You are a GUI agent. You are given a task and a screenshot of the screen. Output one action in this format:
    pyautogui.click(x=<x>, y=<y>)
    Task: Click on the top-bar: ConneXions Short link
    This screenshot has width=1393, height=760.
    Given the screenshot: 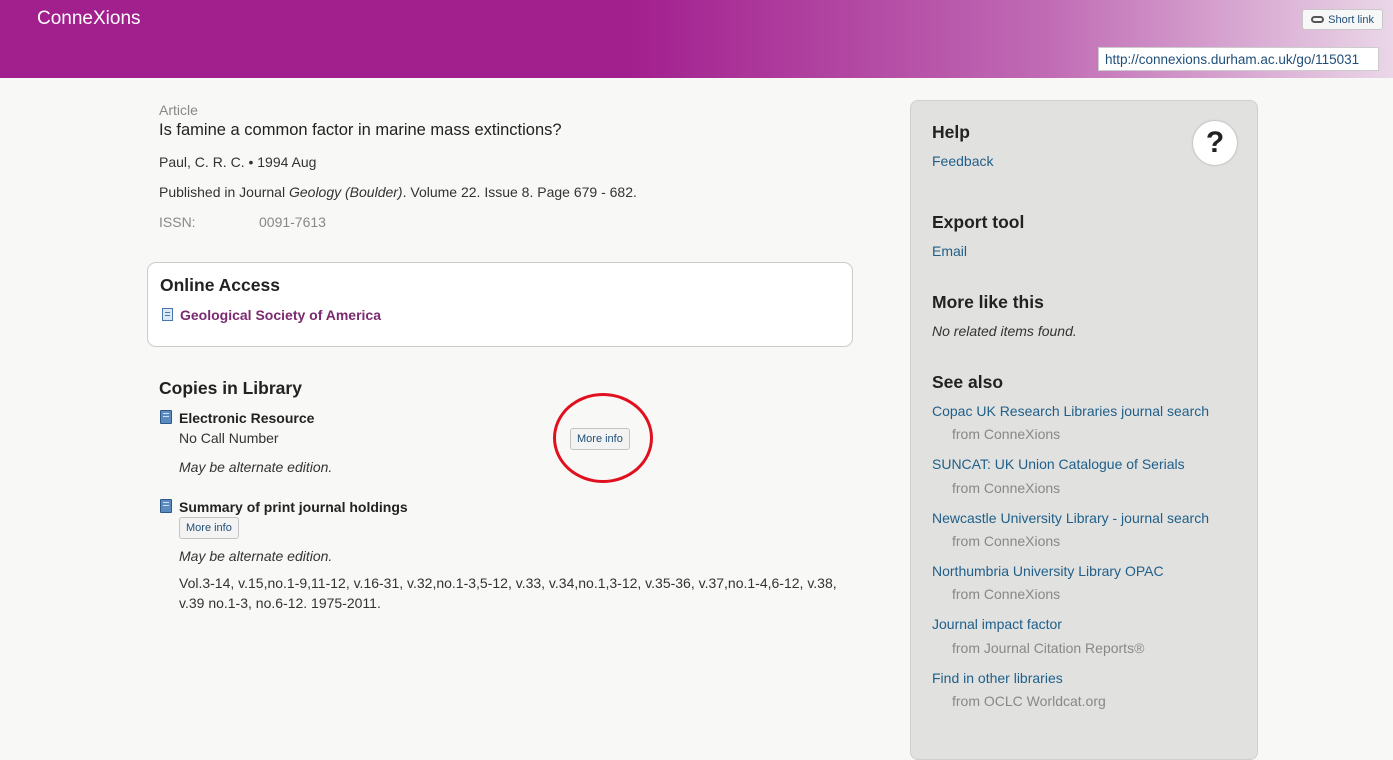 What is the action you would take?
    pyautogui.click(x=696, y=39)
    